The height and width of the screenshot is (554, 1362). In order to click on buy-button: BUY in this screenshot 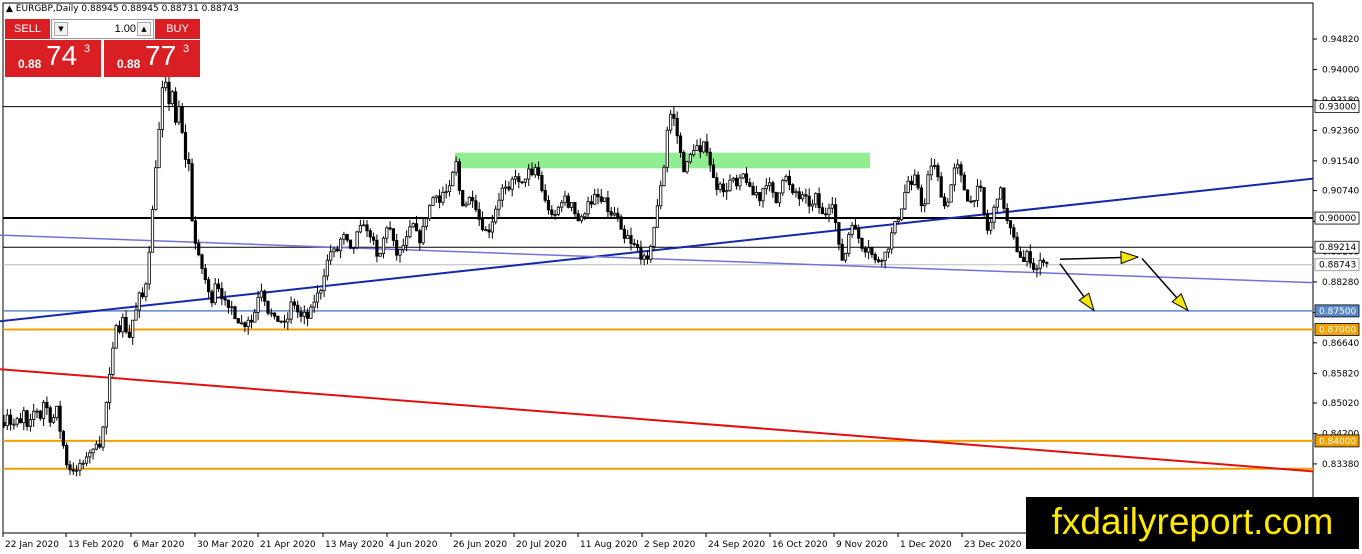, I will do `click(177, 29)`.